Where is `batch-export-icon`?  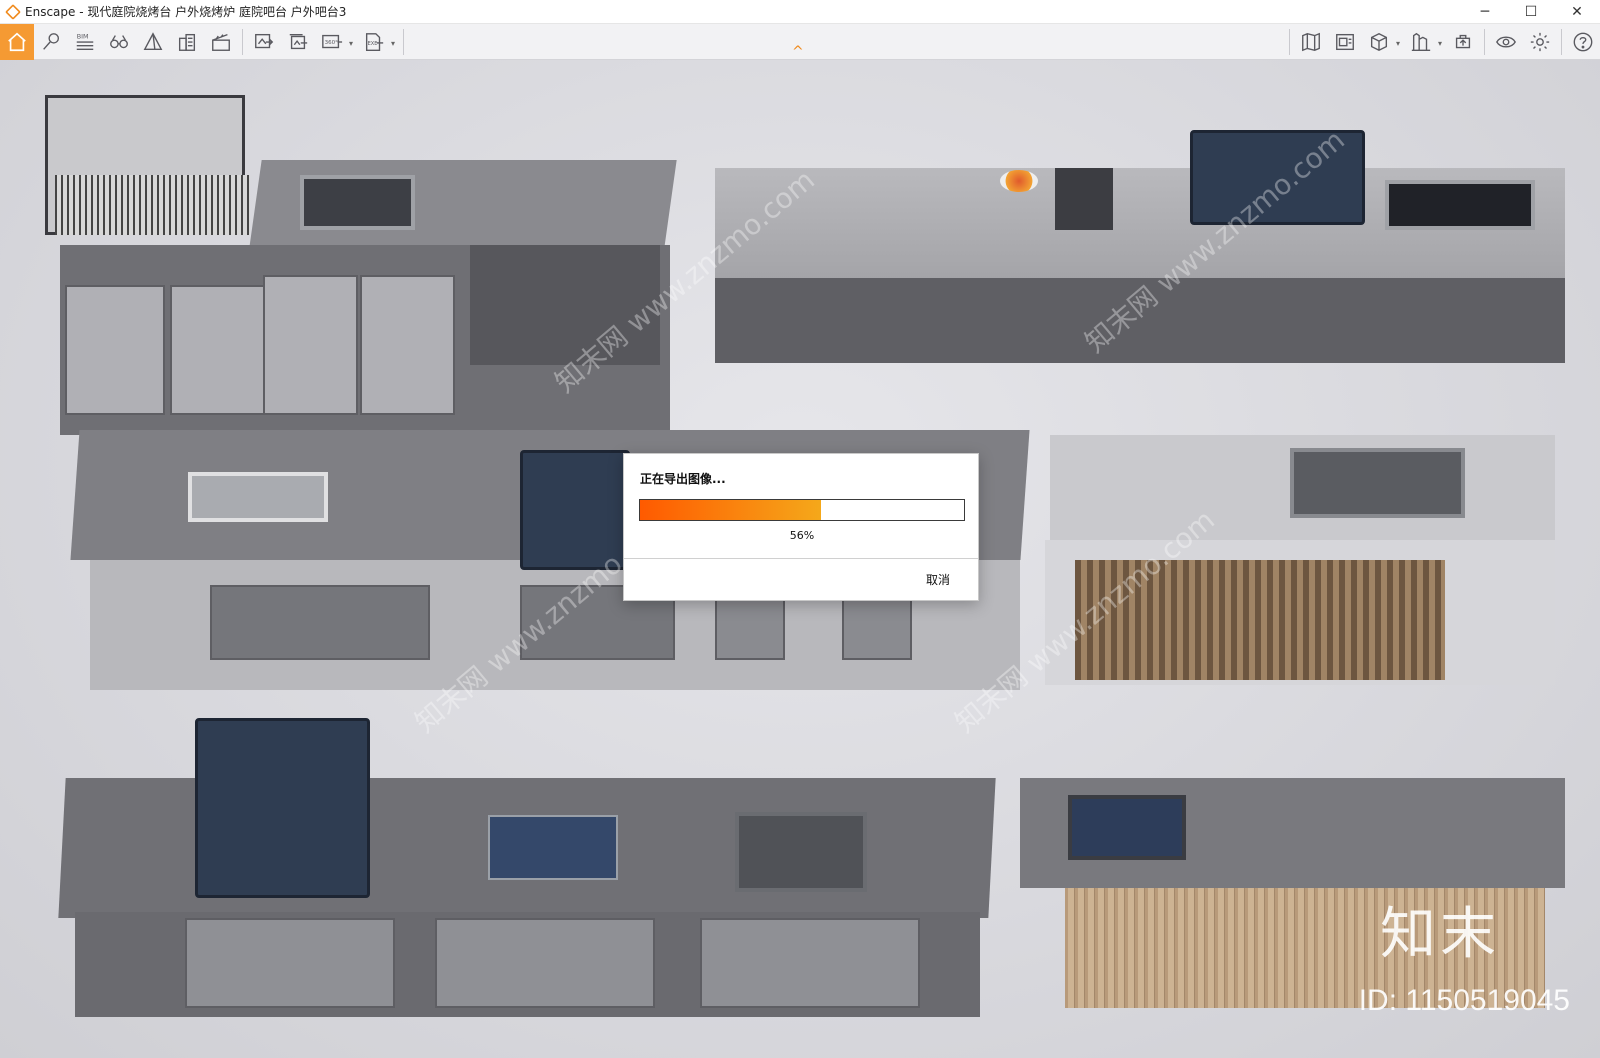
batch-export-icon is located at coordinates (298, 41).